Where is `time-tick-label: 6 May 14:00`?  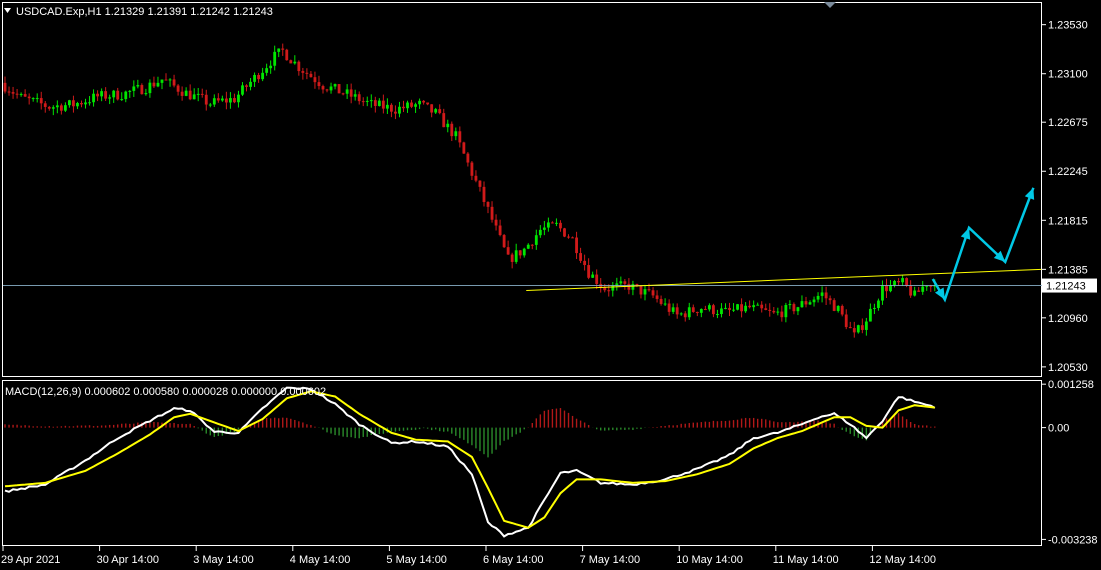
time-tick-label: 6 May 14:00 is located at coordinates (513, 560).